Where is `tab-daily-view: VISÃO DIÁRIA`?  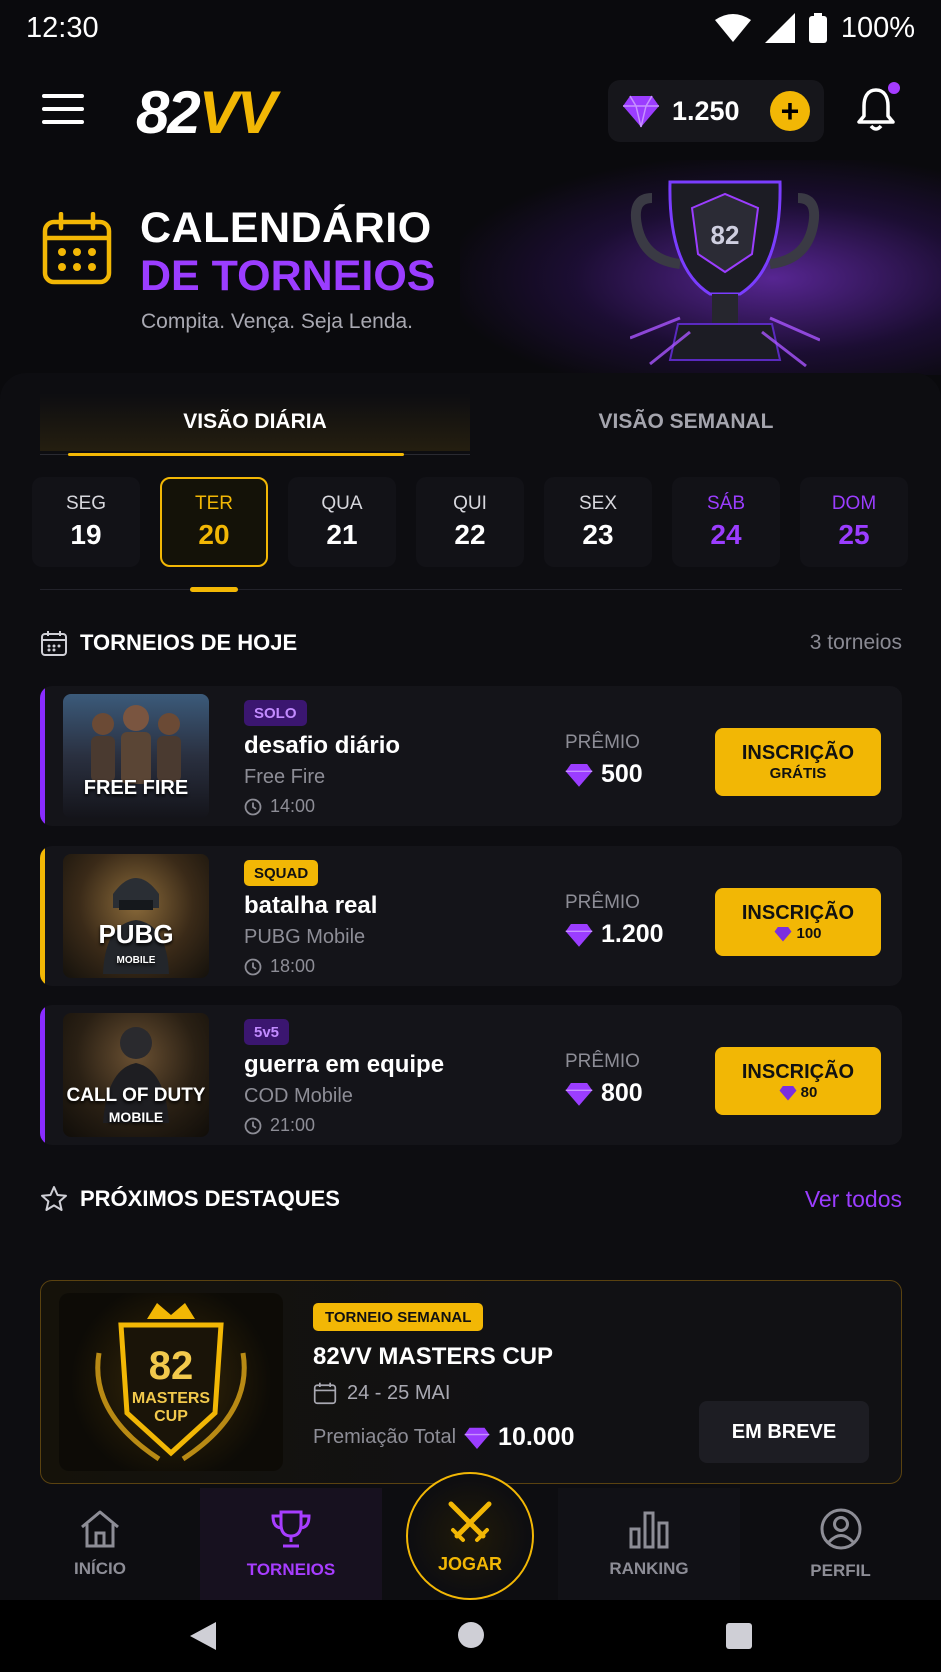
tab-daily-view: VISÃO DIÁRIA is located at coordinates (255, 422).